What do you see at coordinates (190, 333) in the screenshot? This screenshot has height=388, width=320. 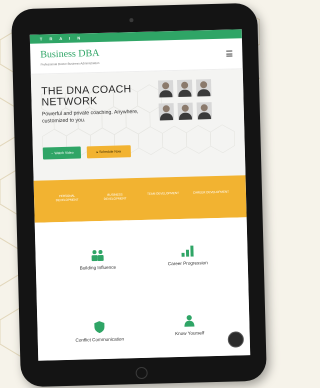 I see `service-label: Know Yourself` at bounding box center [190, 333].